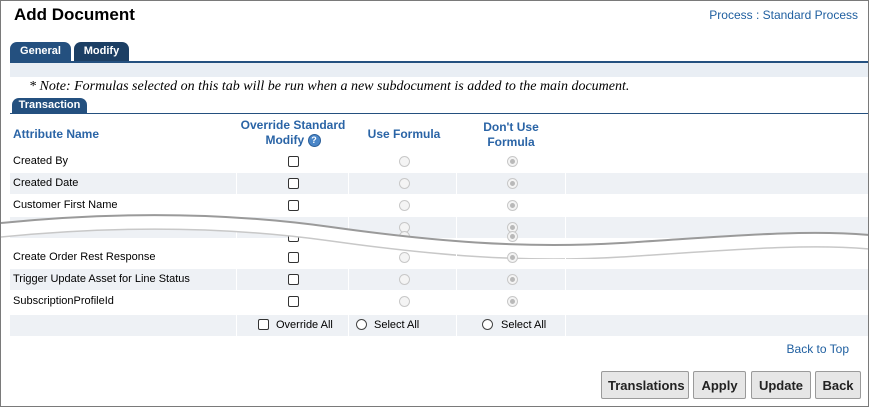 Image resolution: width=869 pixels, height=407 pixels. I want to click on attribute-name: Created By, so click(41, 161).